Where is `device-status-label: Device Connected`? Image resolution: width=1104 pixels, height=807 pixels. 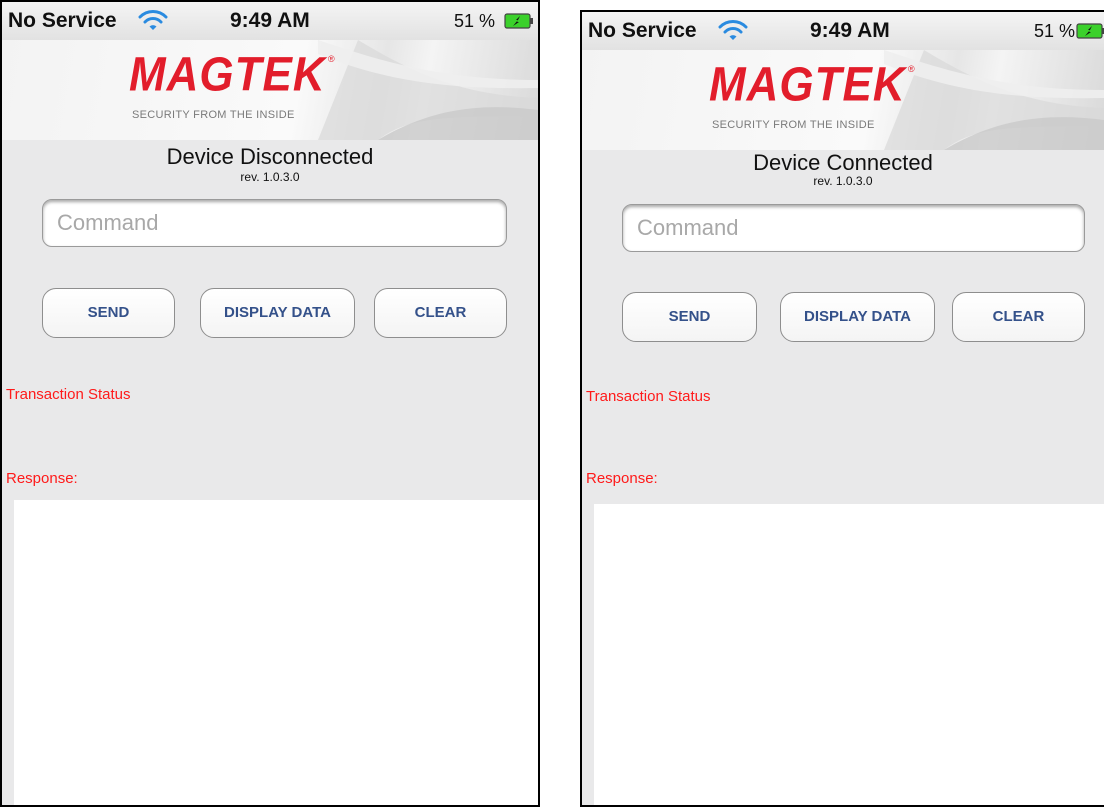 device-status-label: Device Connected is located at coordinates (843, 162).